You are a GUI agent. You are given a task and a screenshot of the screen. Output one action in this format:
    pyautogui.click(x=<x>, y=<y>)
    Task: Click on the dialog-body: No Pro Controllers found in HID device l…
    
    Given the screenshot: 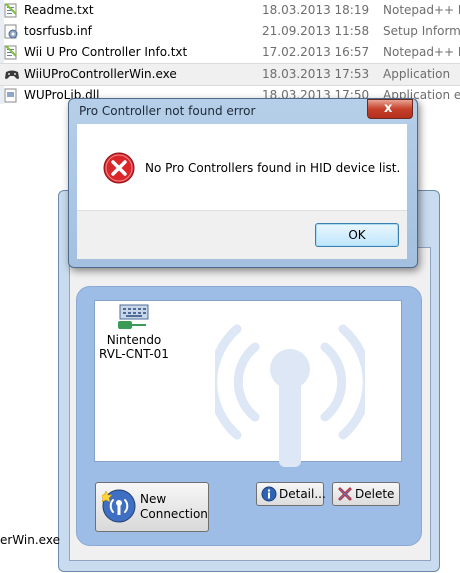 What is the action you would take?
    pyautogui.click(x=242, y=167)
    